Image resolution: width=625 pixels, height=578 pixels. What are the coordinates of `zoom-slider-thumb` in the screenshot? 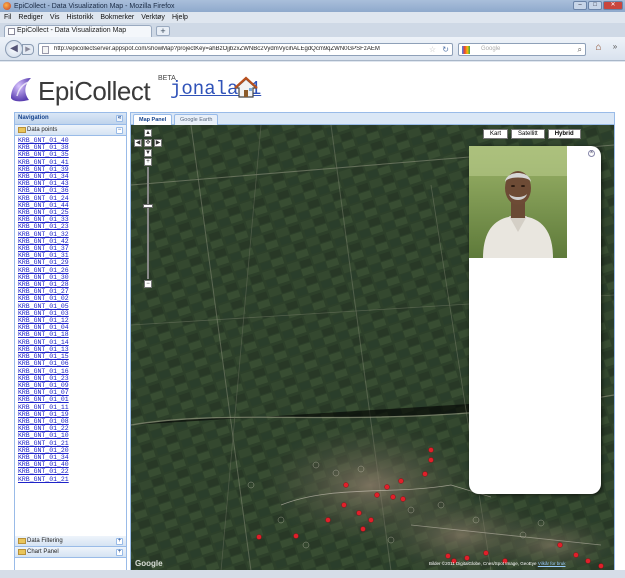 It's located at (148, 206).